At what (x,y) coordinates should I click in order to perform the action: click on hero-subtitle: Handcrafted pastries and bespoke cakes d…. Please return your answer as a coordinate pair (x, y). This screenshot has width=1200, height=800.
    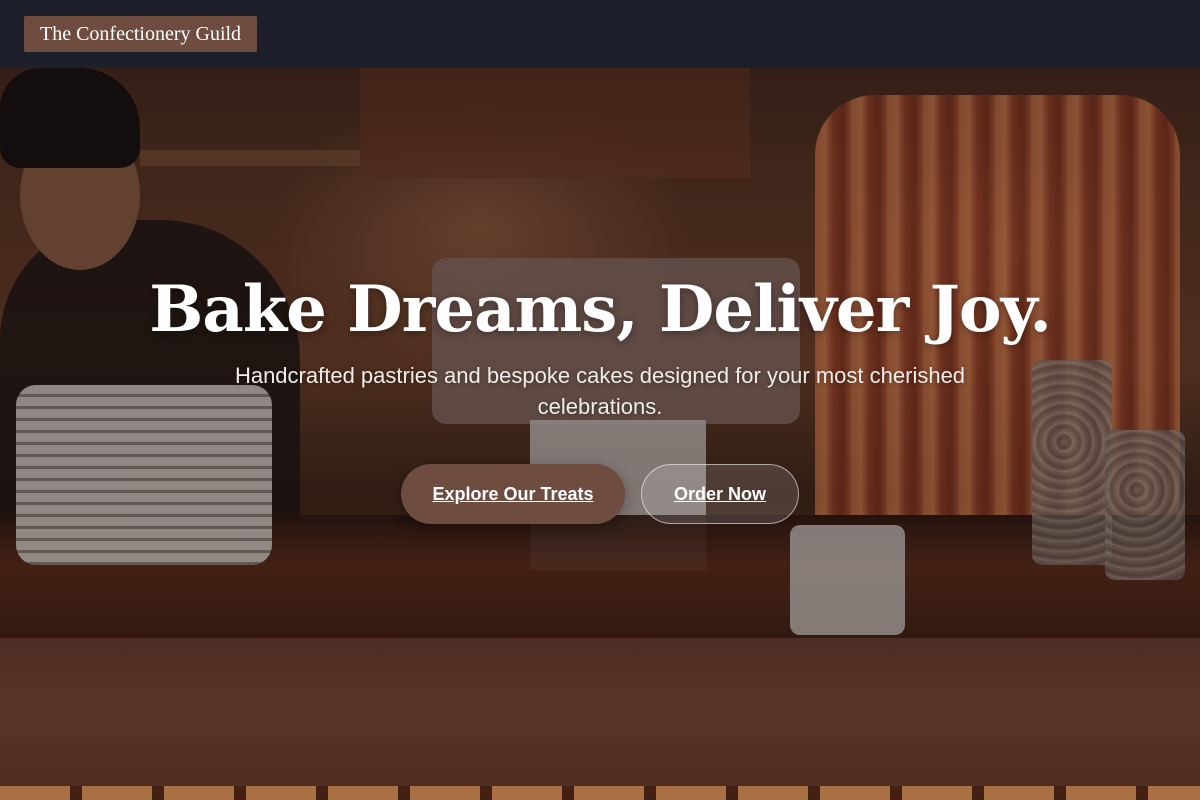
    Looking at the image, I should click on (600, 391).